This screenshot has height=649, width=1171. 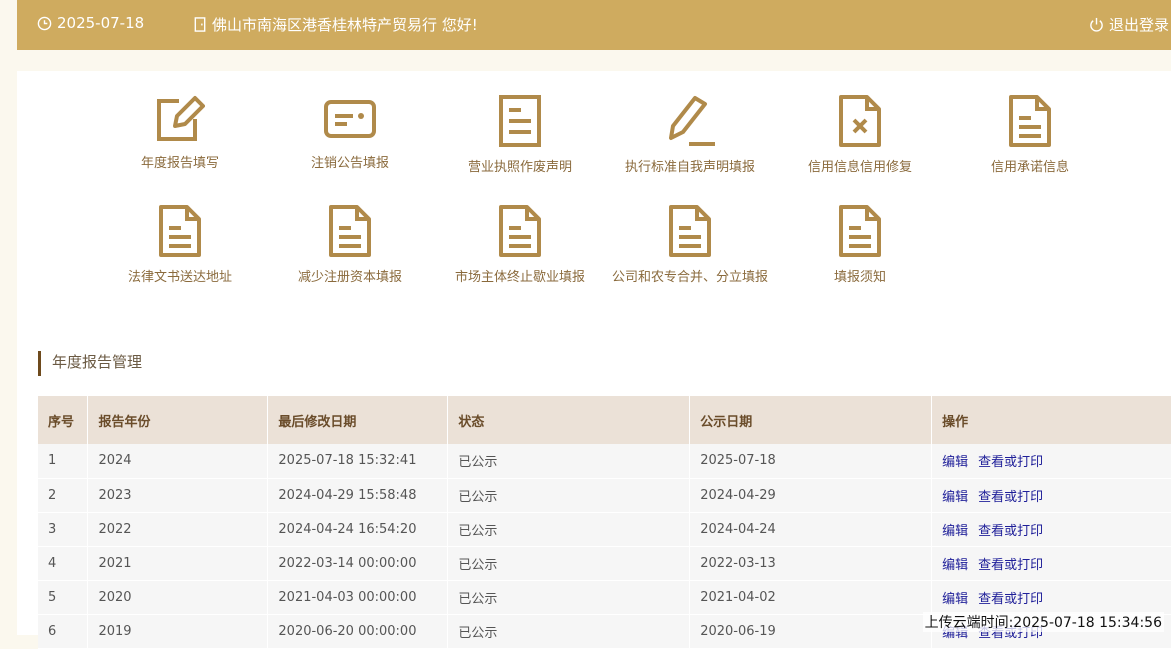 I want to click on cell-index: 2, so click(x=63, y=495).